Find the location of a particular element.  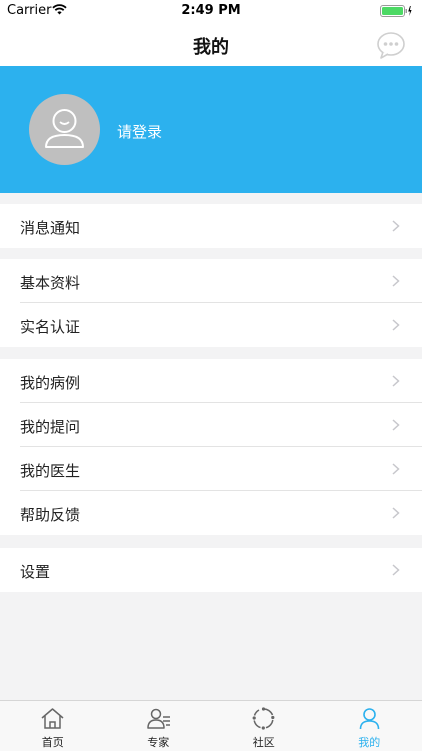

menu-group-notifications: 消息通知 is located at coordinates (211, 226).